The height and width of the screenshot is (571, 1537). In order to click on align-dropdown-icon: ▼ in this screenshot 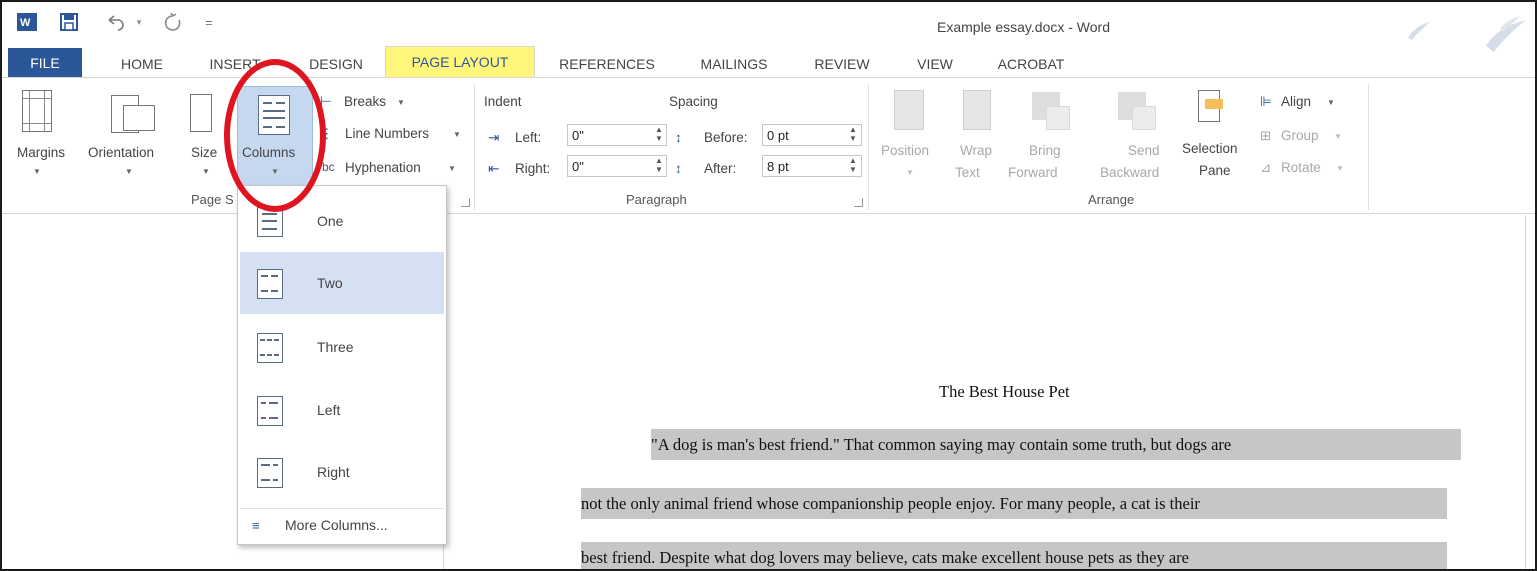, I will do `click(1331, 102)`.